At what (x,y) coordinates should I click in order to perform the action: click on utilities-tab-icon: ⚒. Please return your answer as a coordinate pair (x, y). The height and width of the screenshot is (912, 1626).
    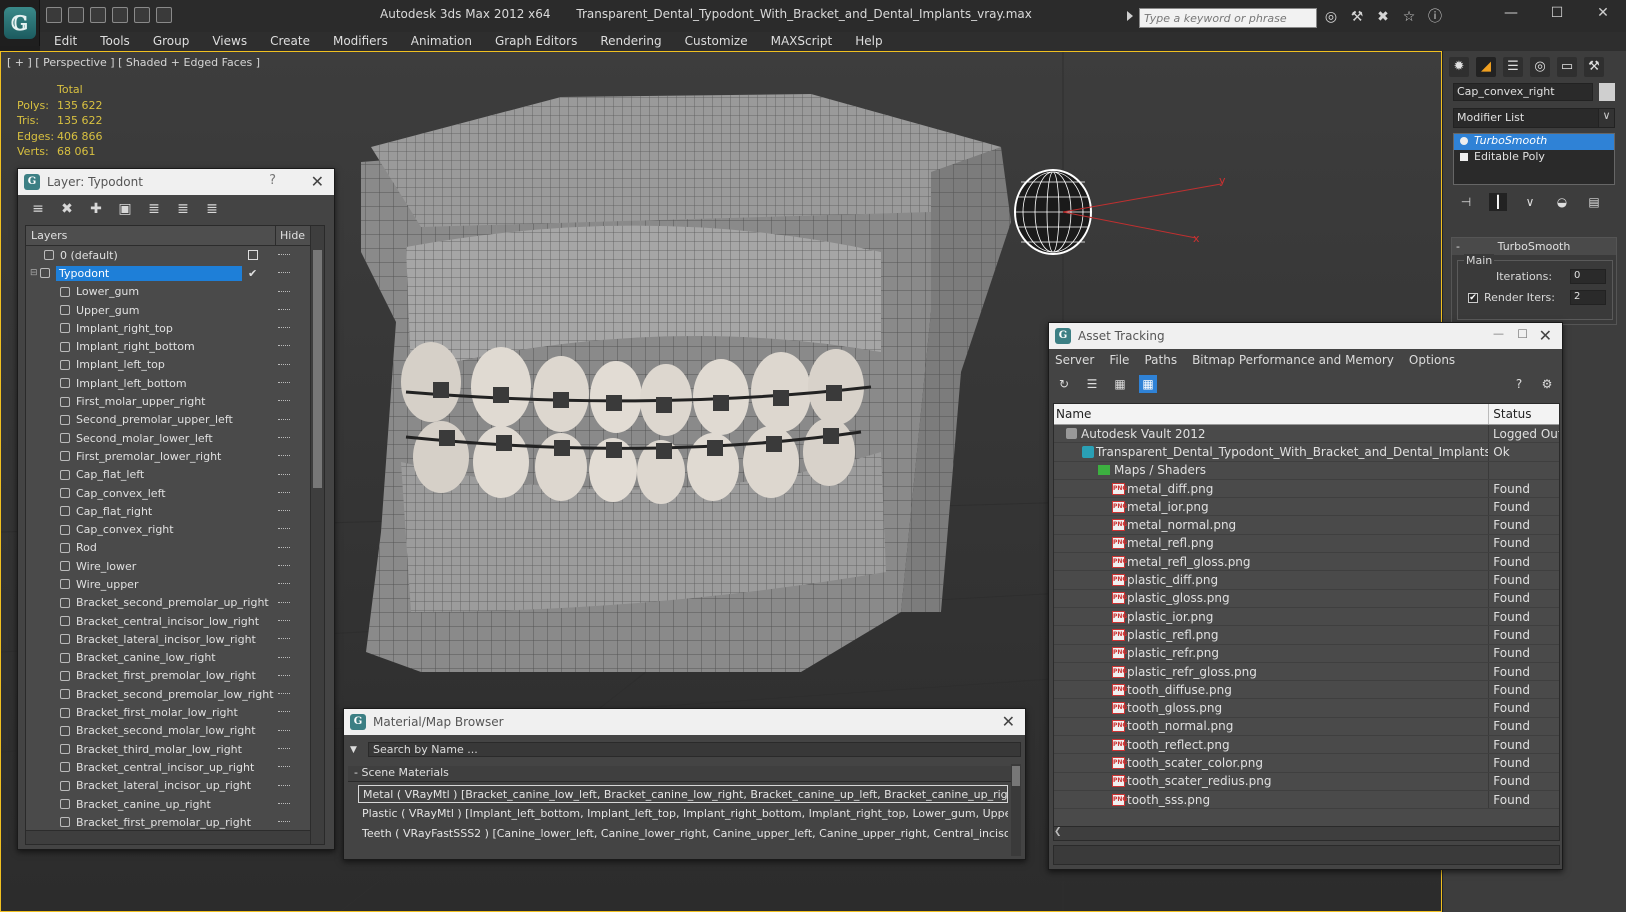
    Looking at the image, I should click on (1594, 67).